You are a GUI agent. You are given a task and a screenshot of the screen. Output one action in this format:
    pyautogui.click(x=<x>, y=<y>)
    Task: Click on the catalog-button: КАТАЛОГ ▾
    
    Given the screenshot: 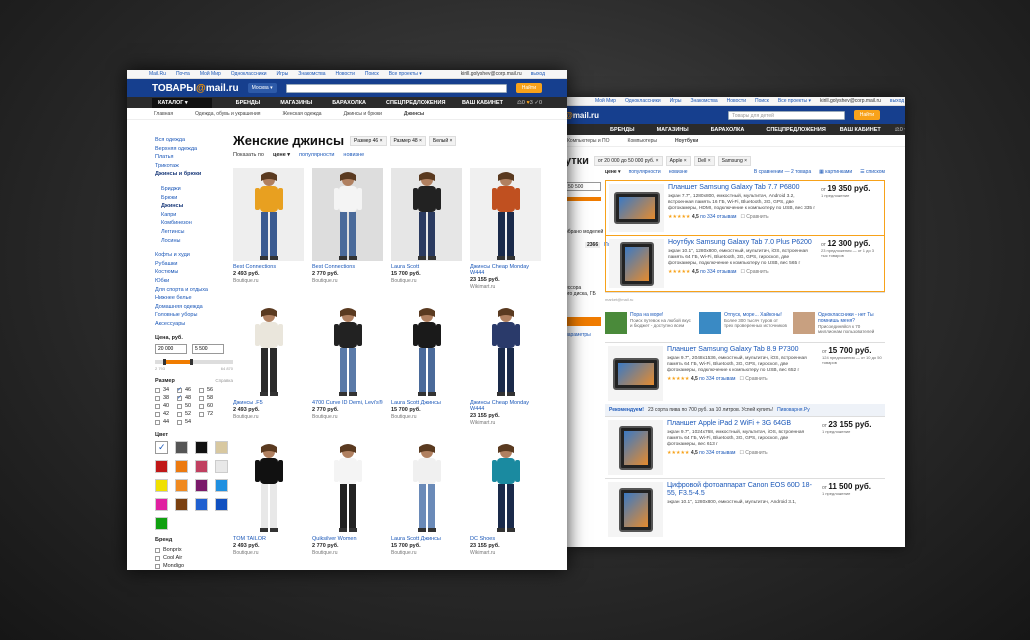 What is the action you would take?
    pyautogui.click(x=182, y=102)
    